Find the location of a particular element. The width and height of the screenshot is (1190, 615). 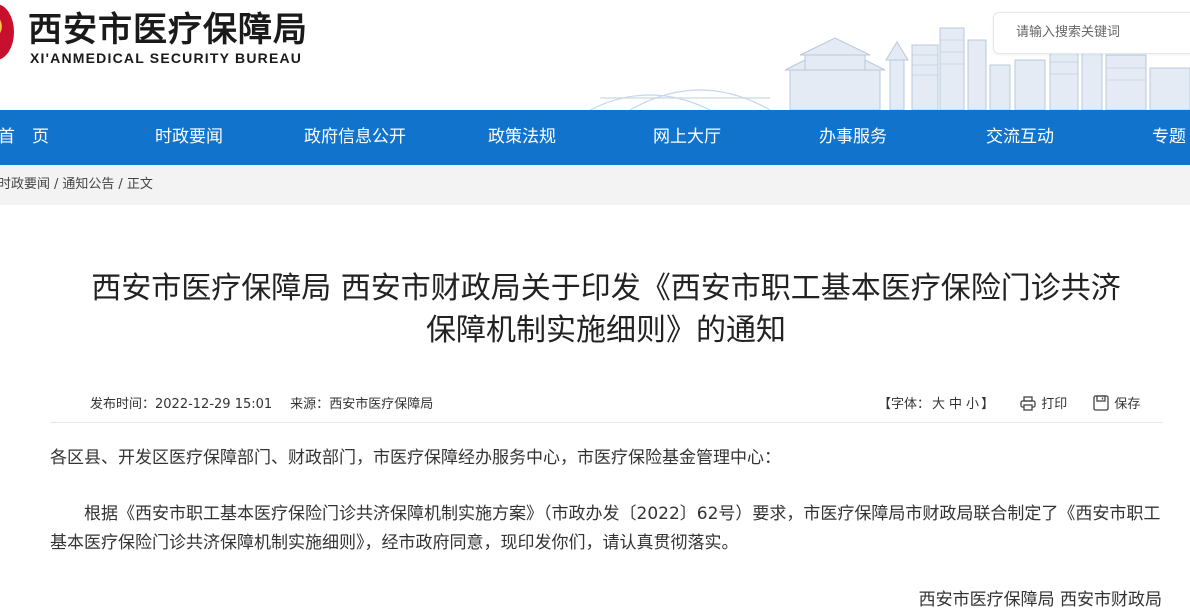

print-button: 打印 is located at coordinates (1043, 402).